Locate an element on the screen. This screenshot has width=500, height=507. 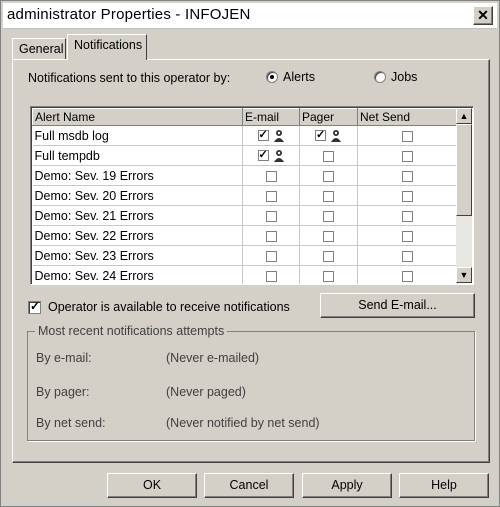
column-header-email: E-mail is located at coordinates (271, 117).